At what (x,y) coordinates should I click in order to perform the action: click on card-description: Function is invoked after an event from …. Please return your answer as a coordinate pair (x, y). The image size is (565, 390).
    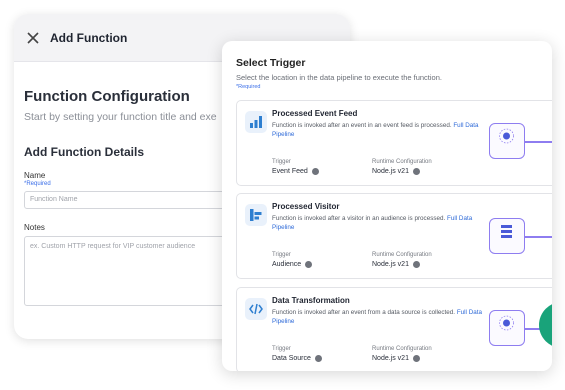
    Looking at the image, I should click on (378, 317).